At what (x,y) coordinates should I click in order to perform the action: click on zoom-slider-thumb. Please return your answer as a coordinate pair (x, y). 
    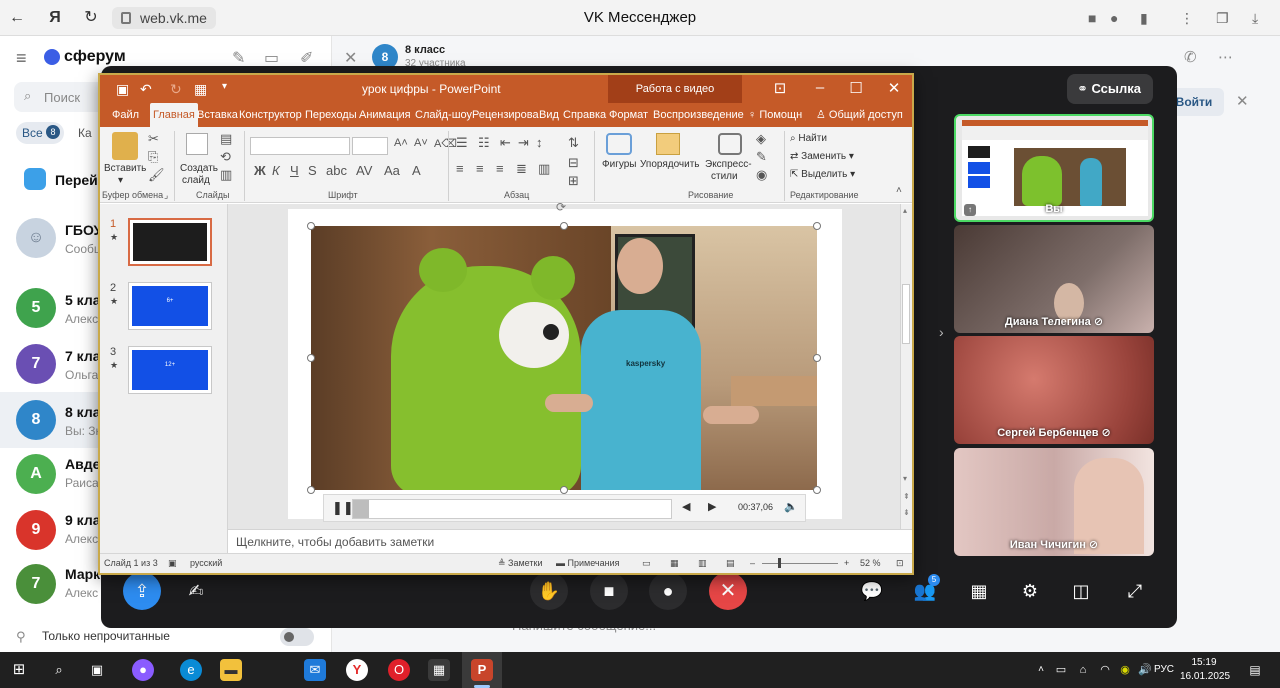
    Looking at the image, I should click on (779, 563).